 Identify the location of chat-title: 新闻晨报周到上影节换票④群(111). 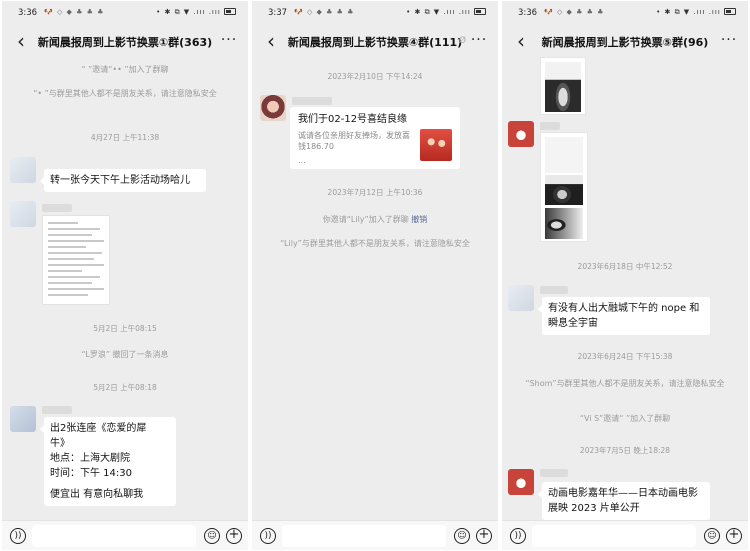
(375, 42).